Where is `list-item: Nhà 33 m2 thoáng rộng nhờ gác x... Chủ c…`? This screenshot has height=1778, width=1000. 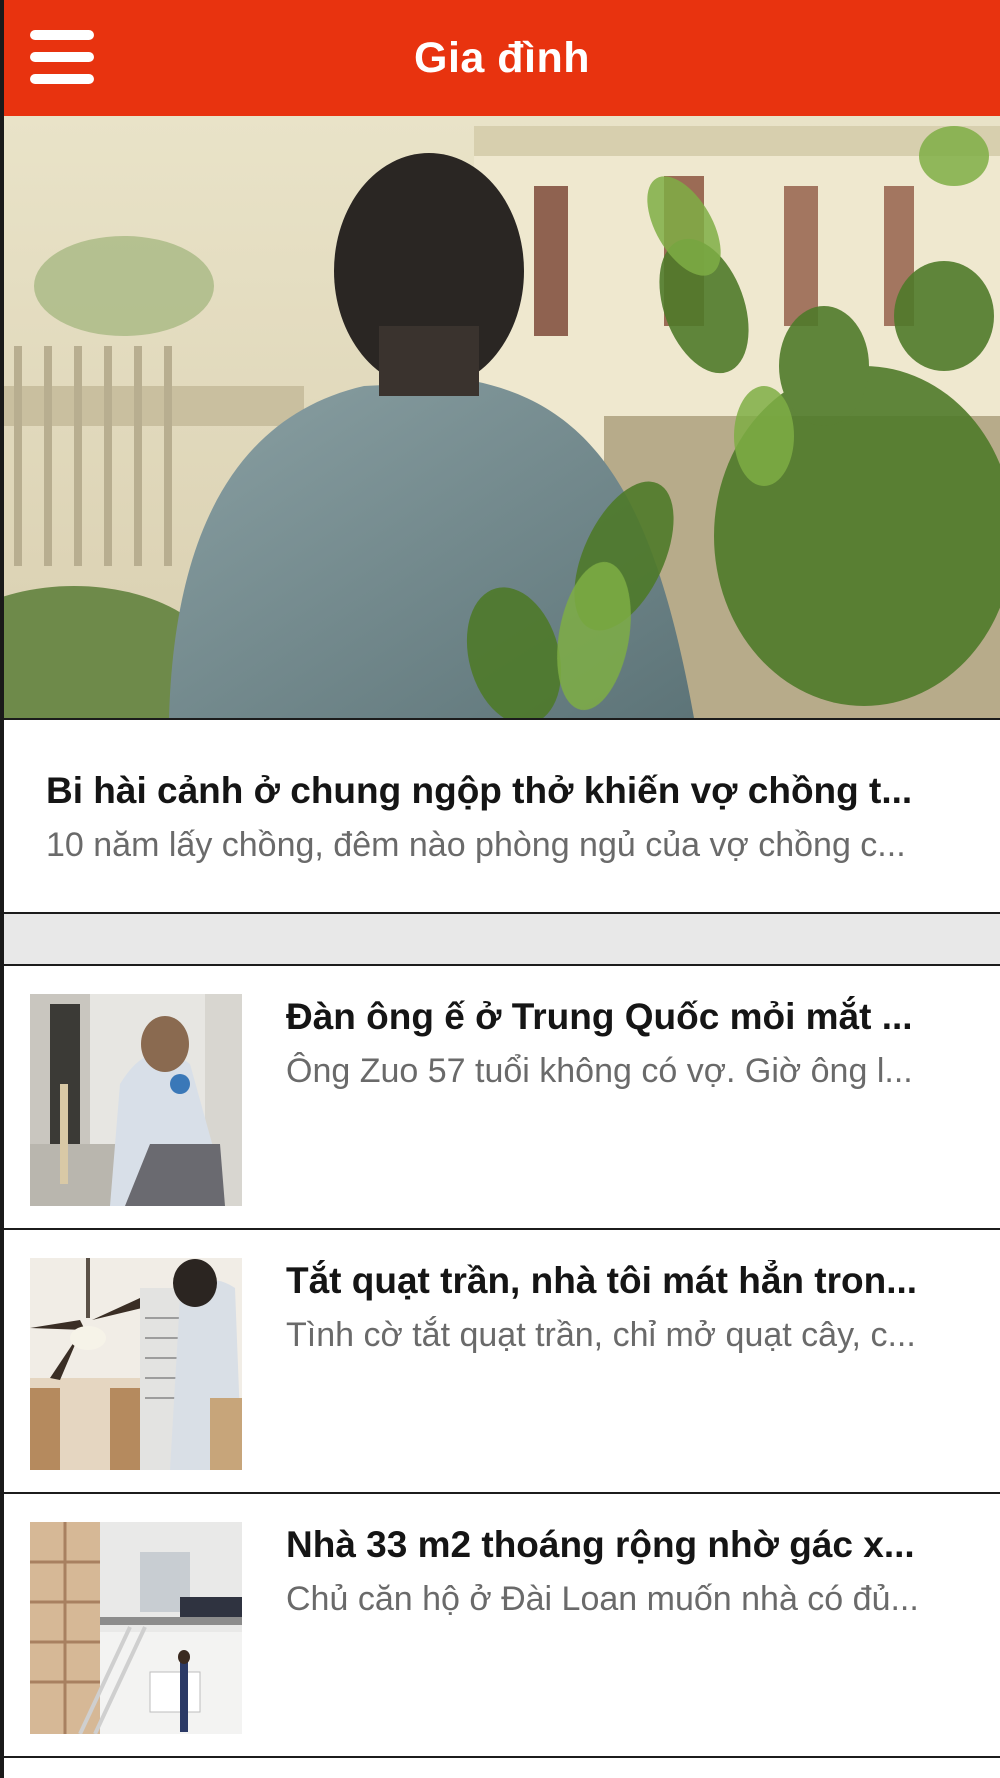
list-item: Nhà 33 m2 thoáng rộng nhờ gác x... Chủ c… is located at coordinates (502, 1626).